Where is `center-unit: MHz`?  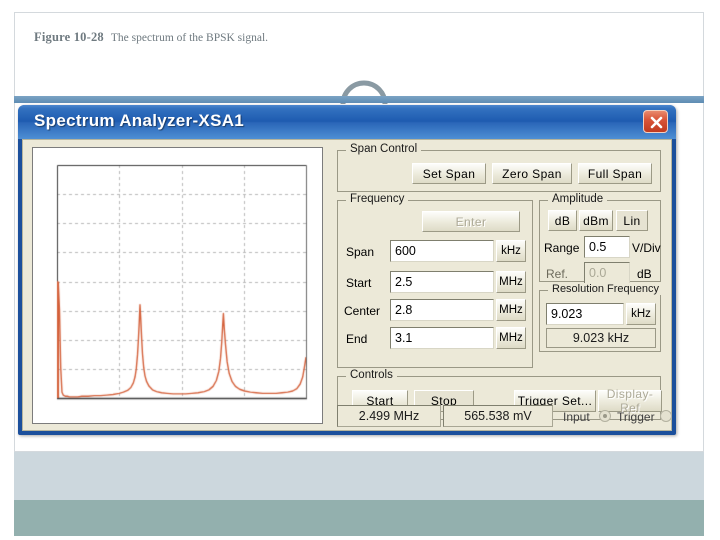 center-unit: MHz is located at coordinates (511, 310).